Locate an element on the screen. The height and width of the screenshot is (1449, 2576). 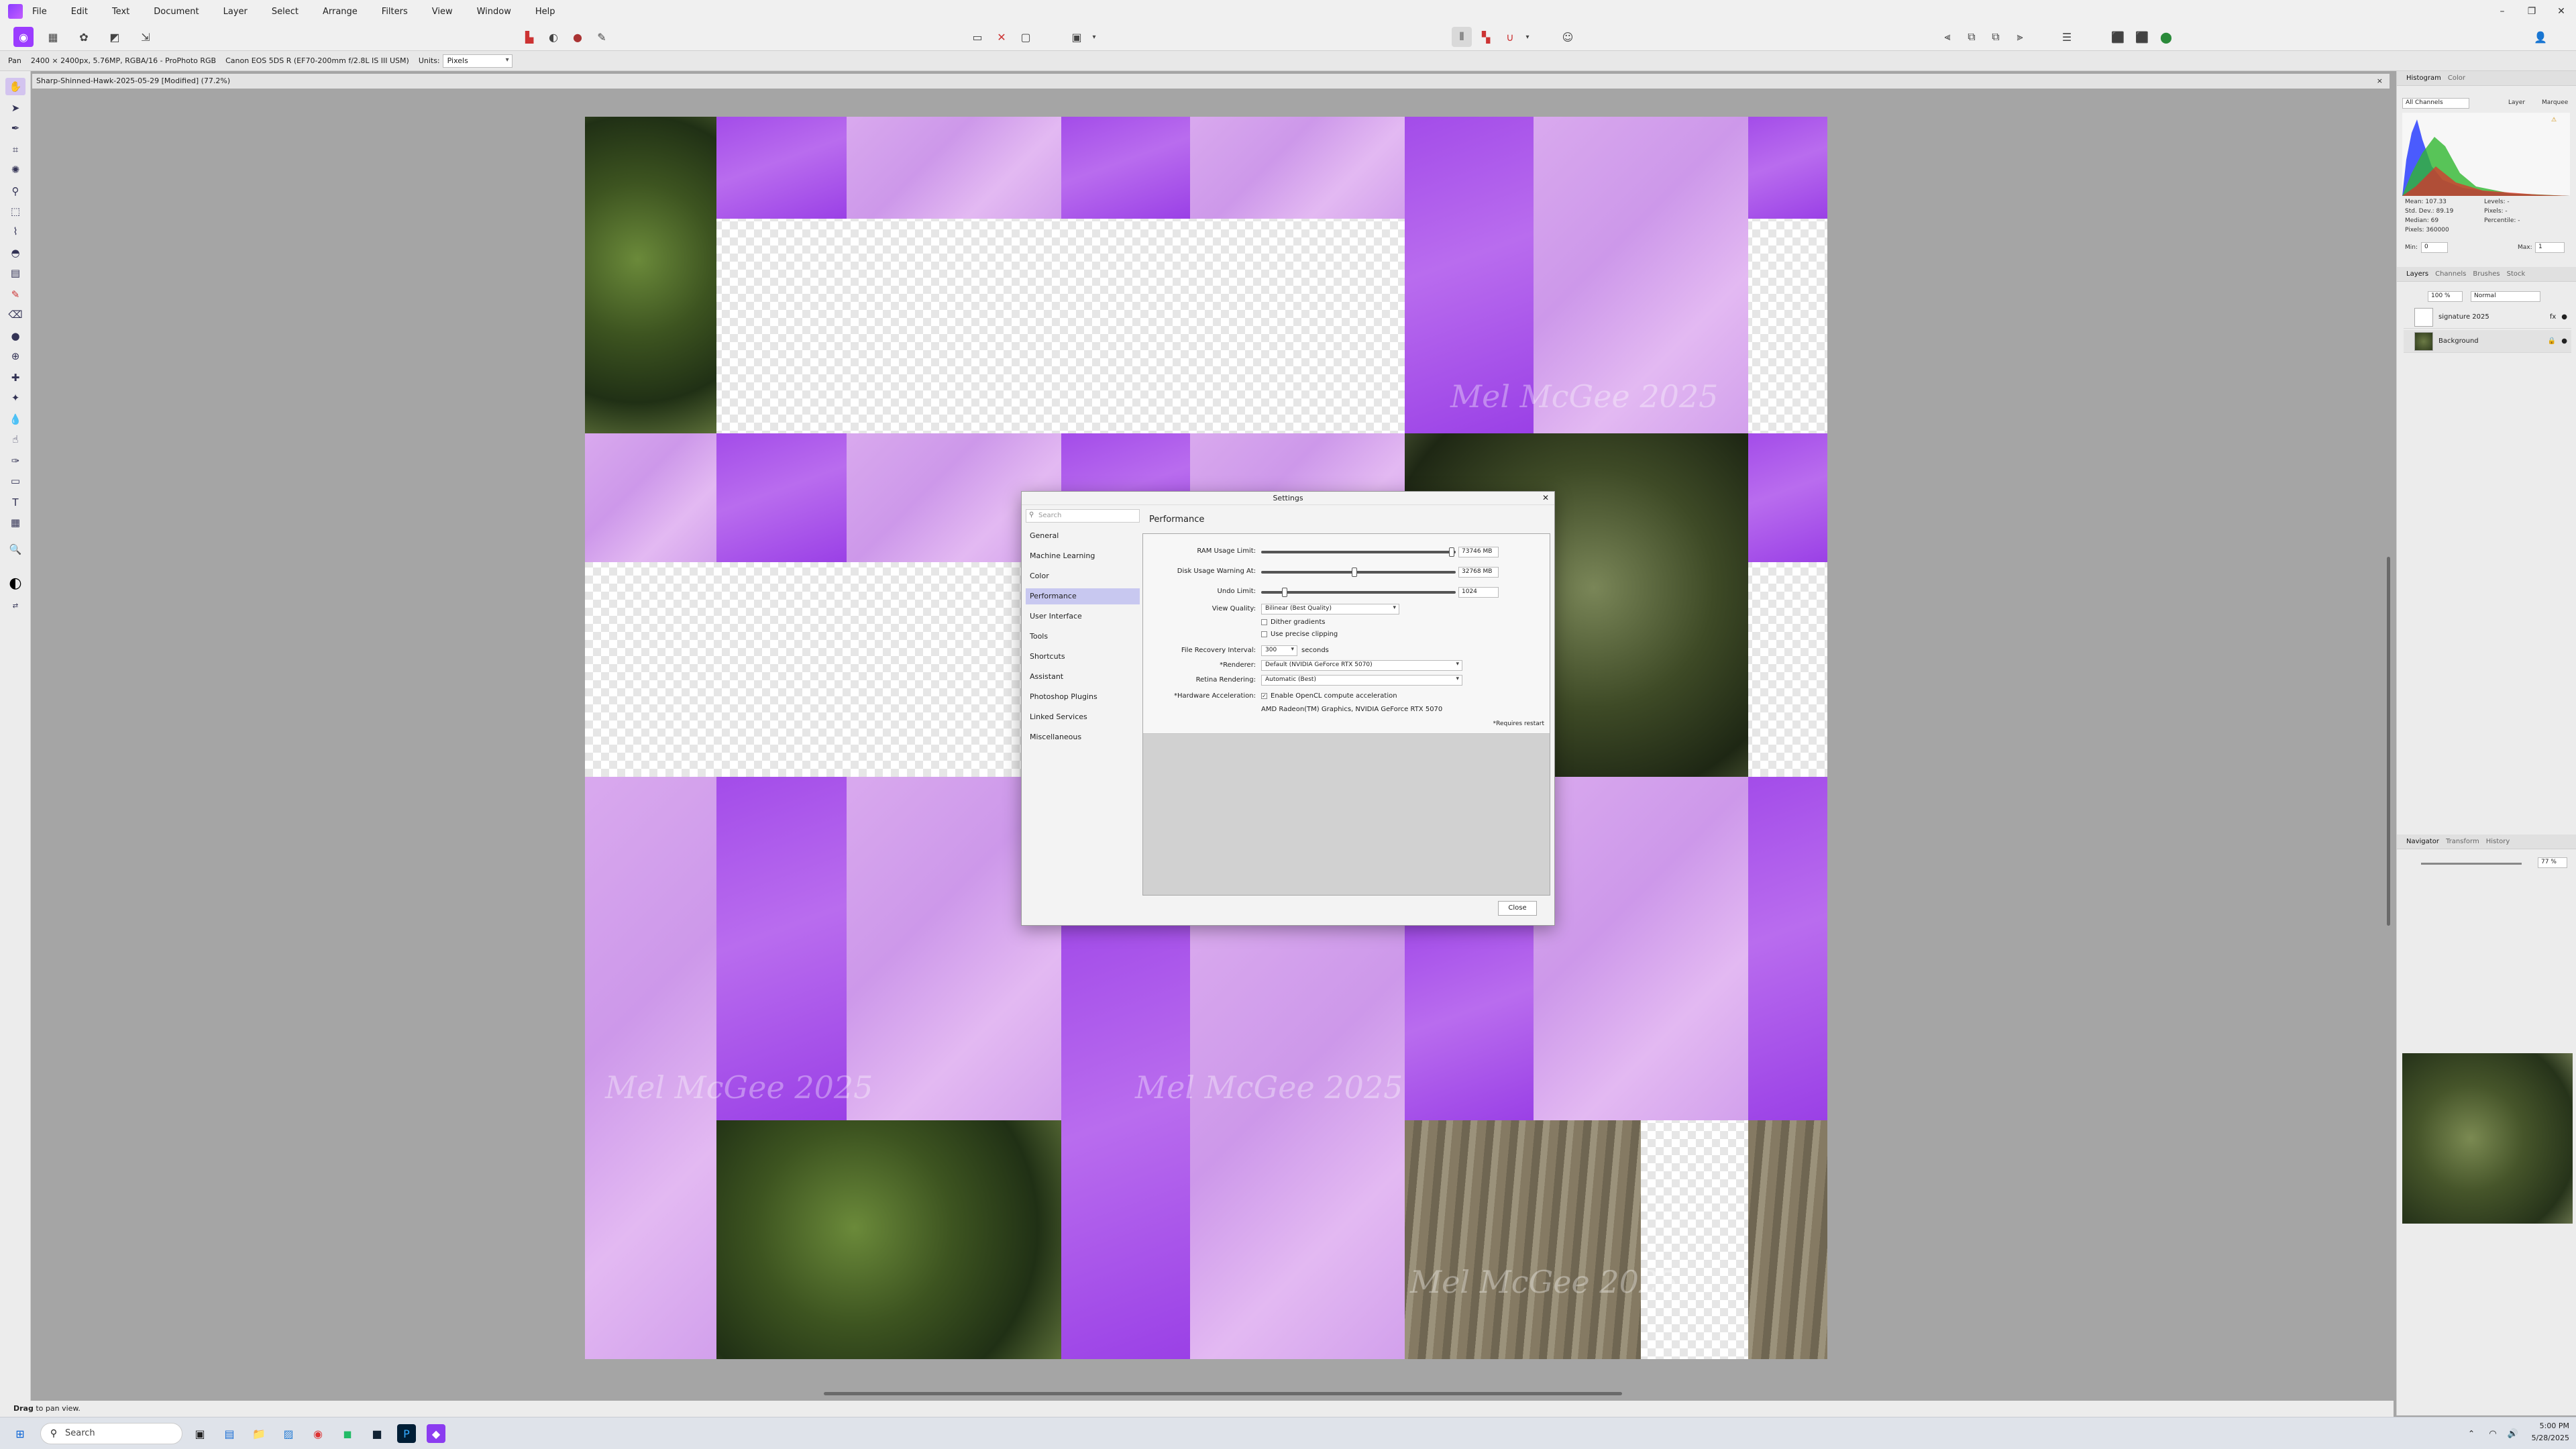
checkbox-checked-icon: ✓ is located at coordinates (1264, 696).